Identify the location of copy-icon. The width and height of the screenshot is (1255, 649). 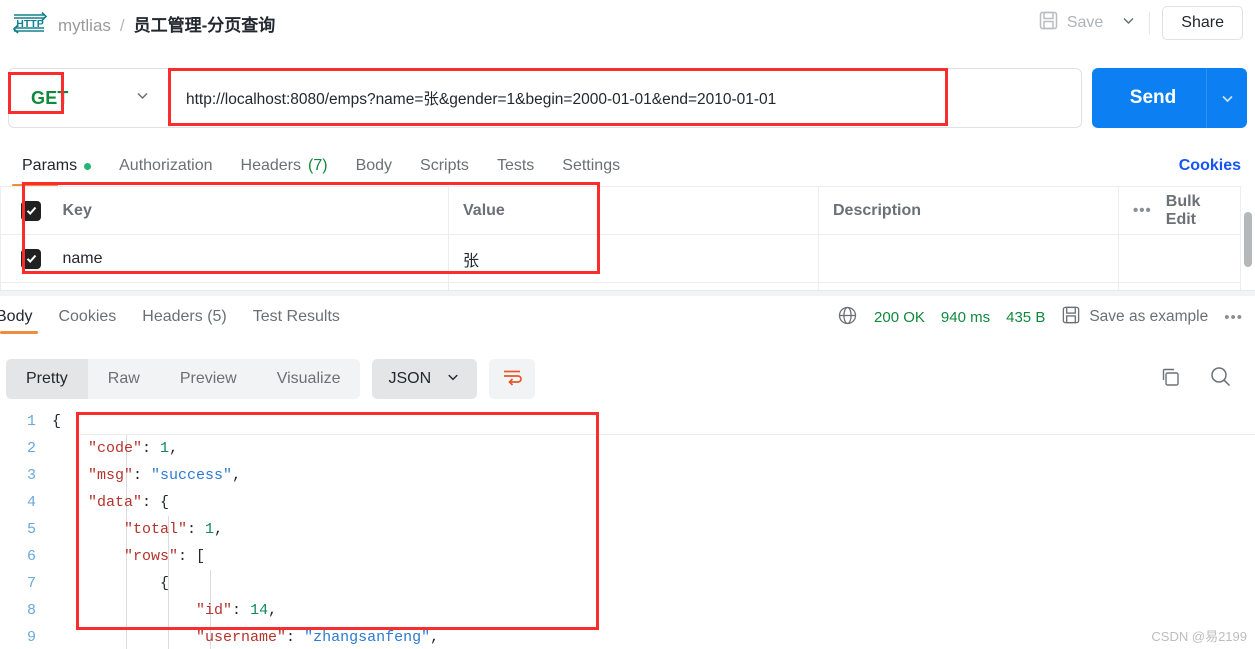
(1170, 379).